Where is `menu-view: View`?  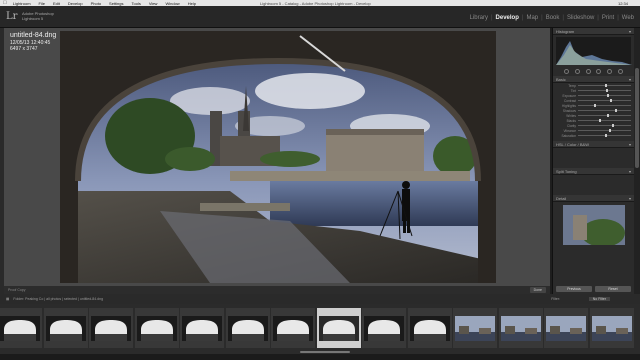
menu-view: View is located at coordinates (153, 3).